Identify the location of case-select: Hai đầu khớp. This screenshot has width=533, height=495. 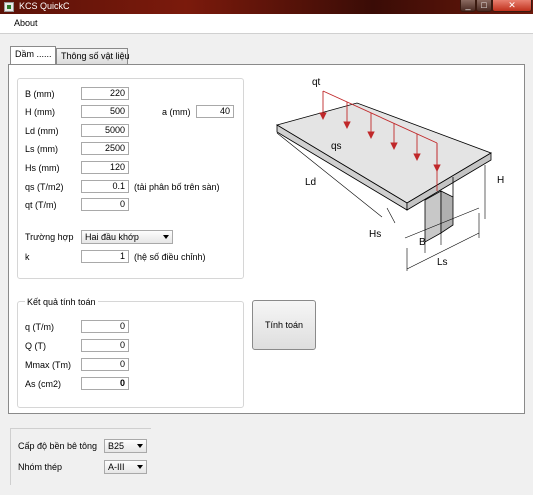
(127, 237).